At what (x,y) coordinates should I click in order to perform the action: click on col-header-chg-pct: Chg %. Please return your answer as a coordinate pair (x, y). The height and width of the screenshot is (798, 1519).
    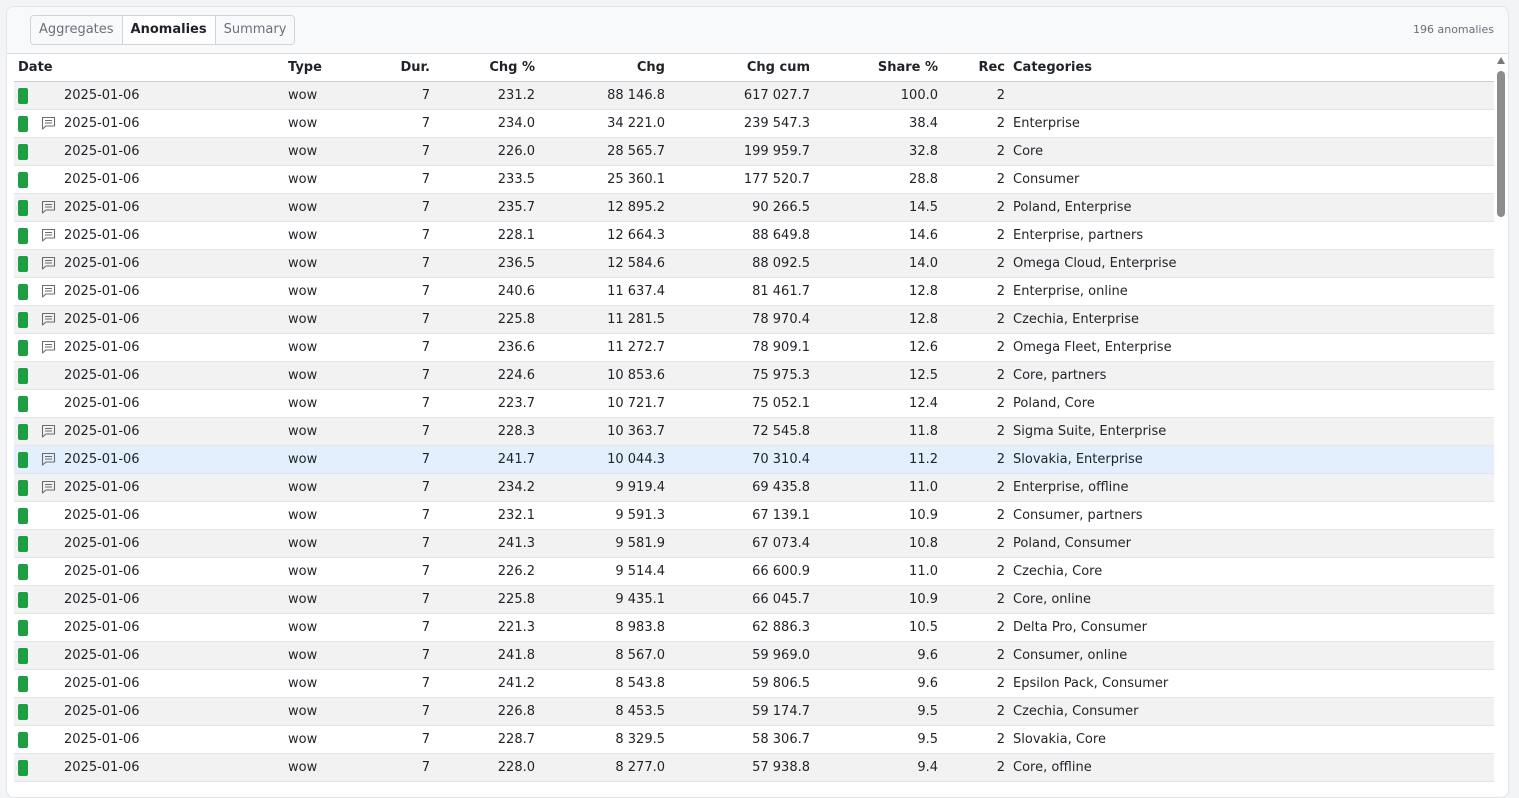
    Looking at the image, I should click on (486, 68).